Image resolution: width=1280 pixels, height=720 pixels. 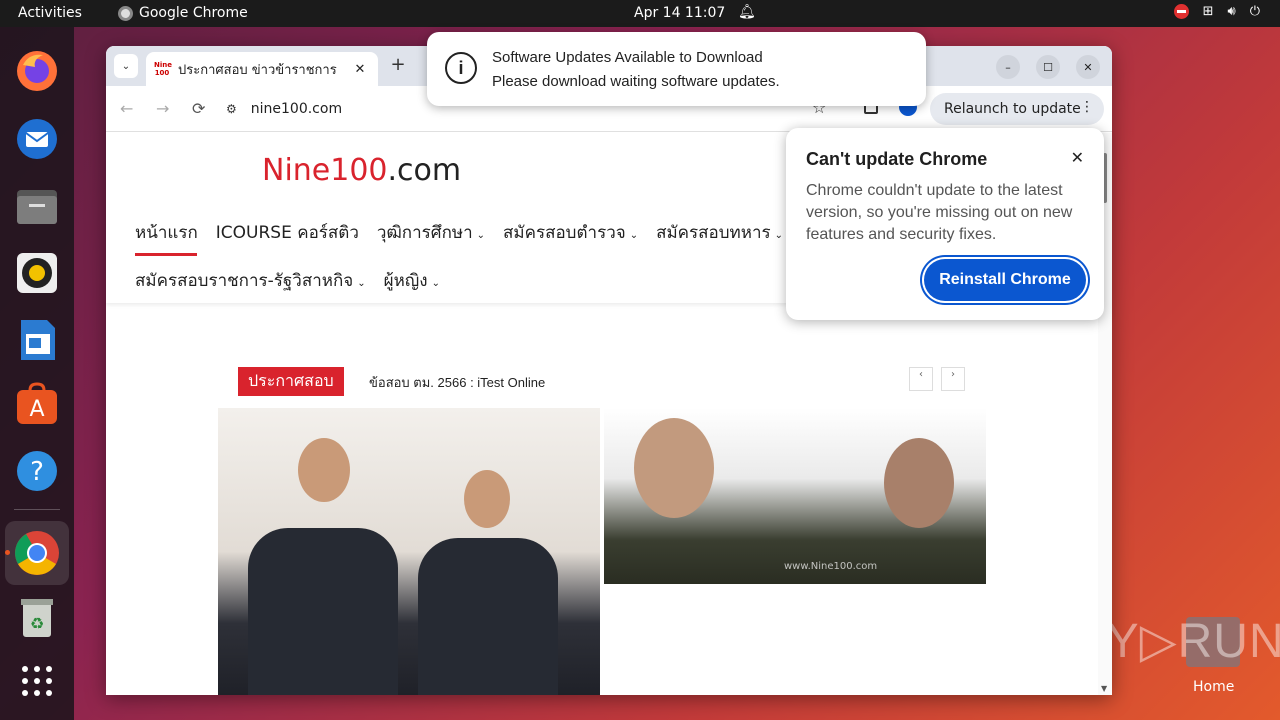 I want to click on new-tab-button: +, so click(x=398, y=66).